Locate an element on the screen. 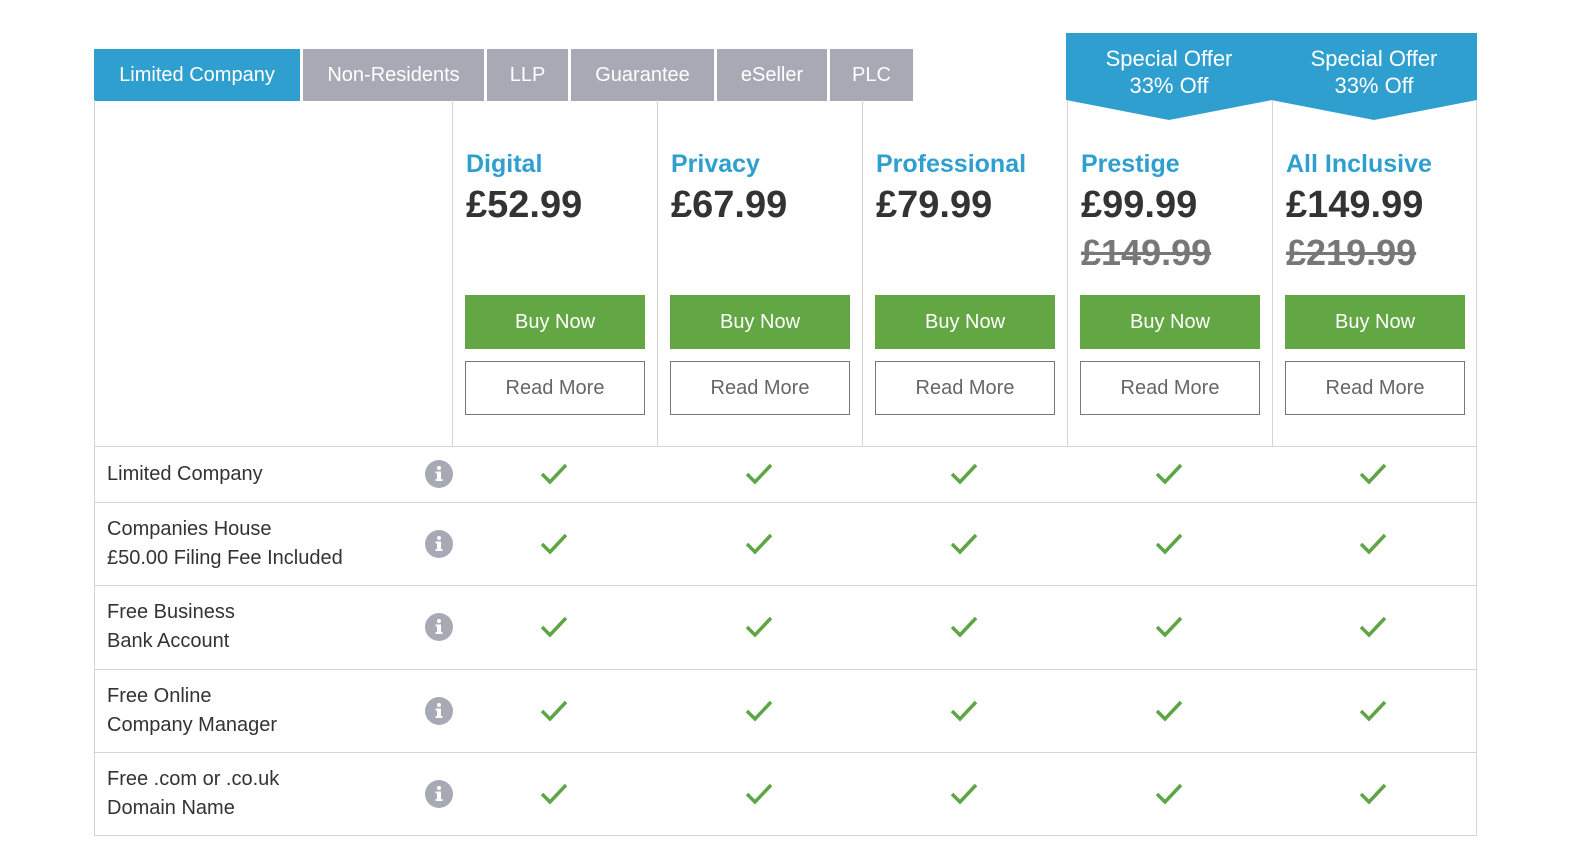  feature-row-domain-name: Free .com or .co.uk Domain Name is located at coordinates (785, 794).